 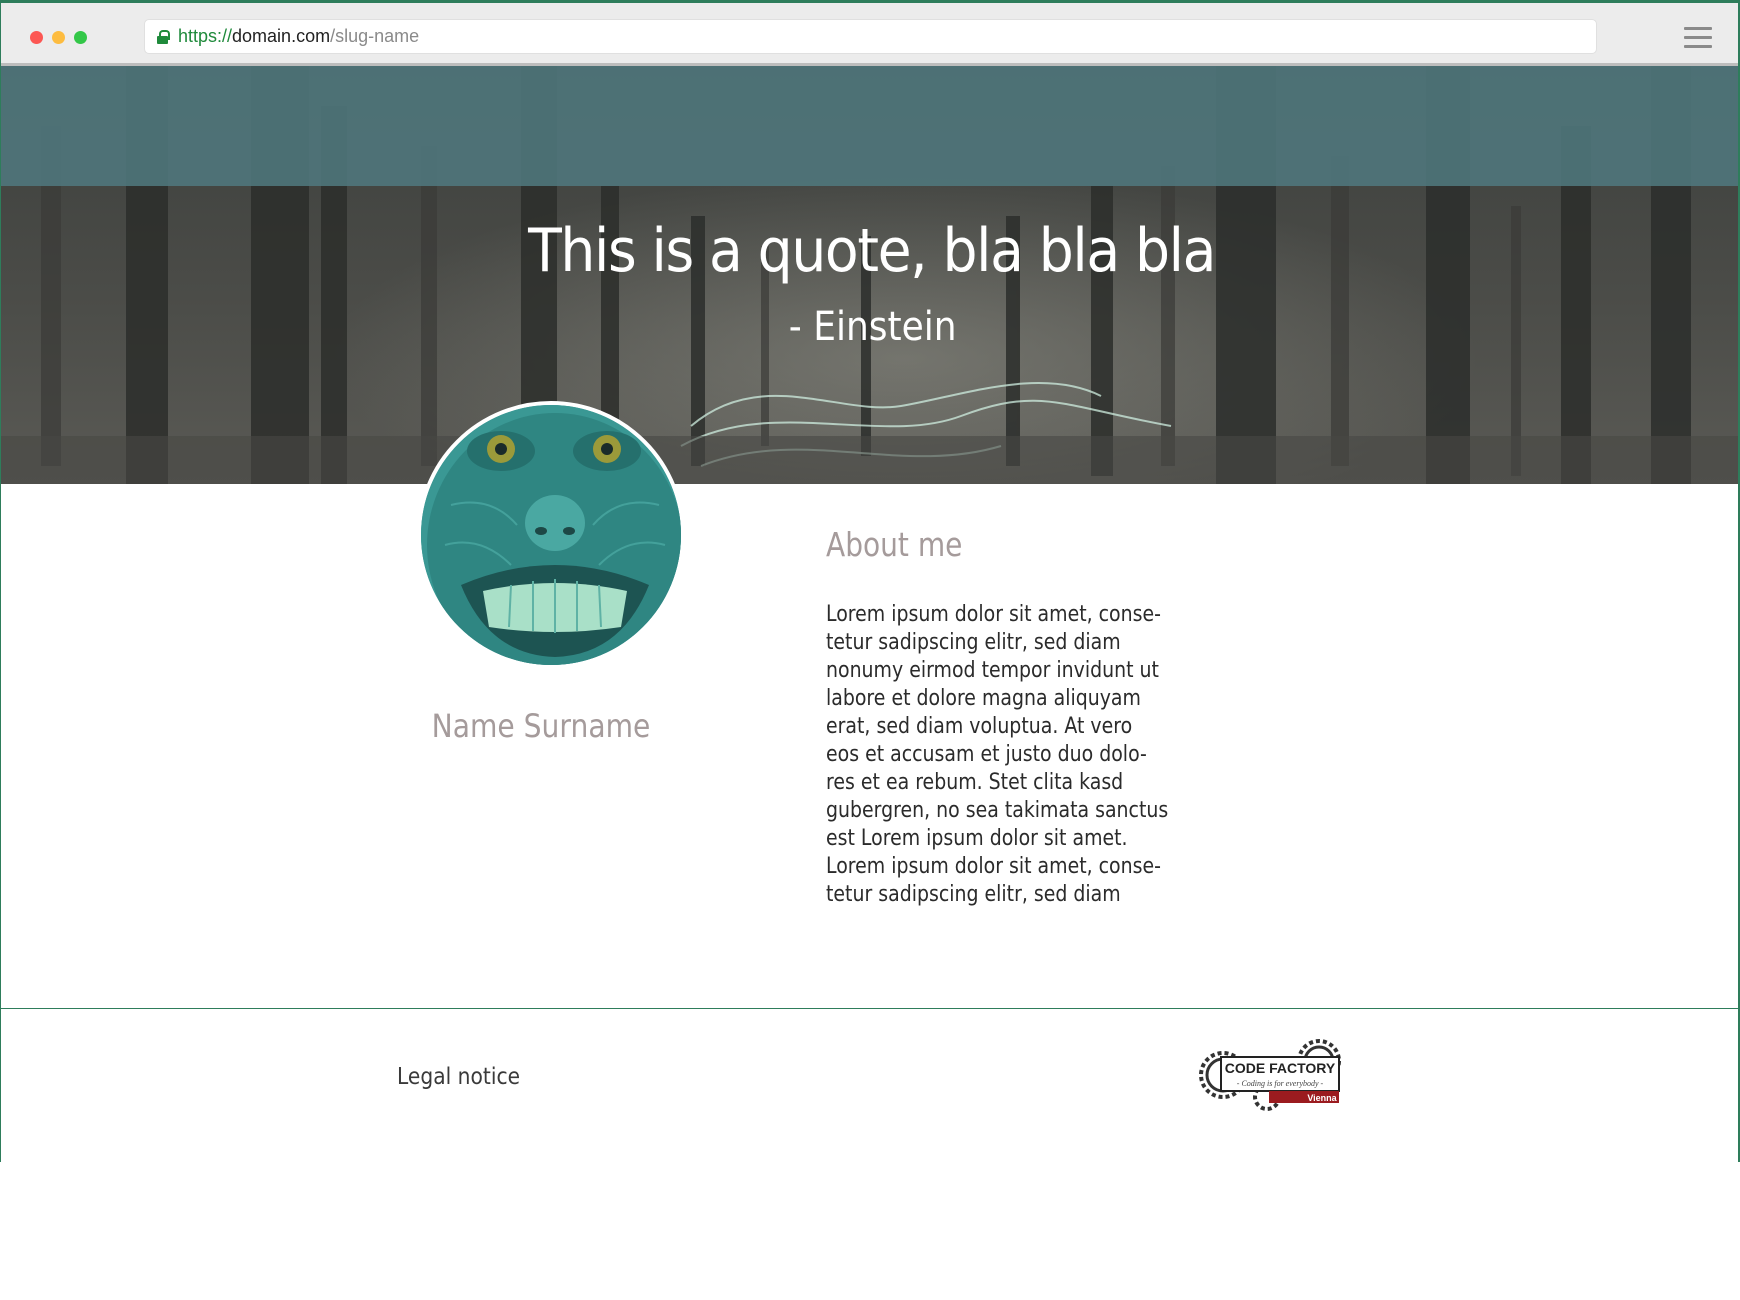 I want to click on about-heading: About me, so click(x=894, y=544).